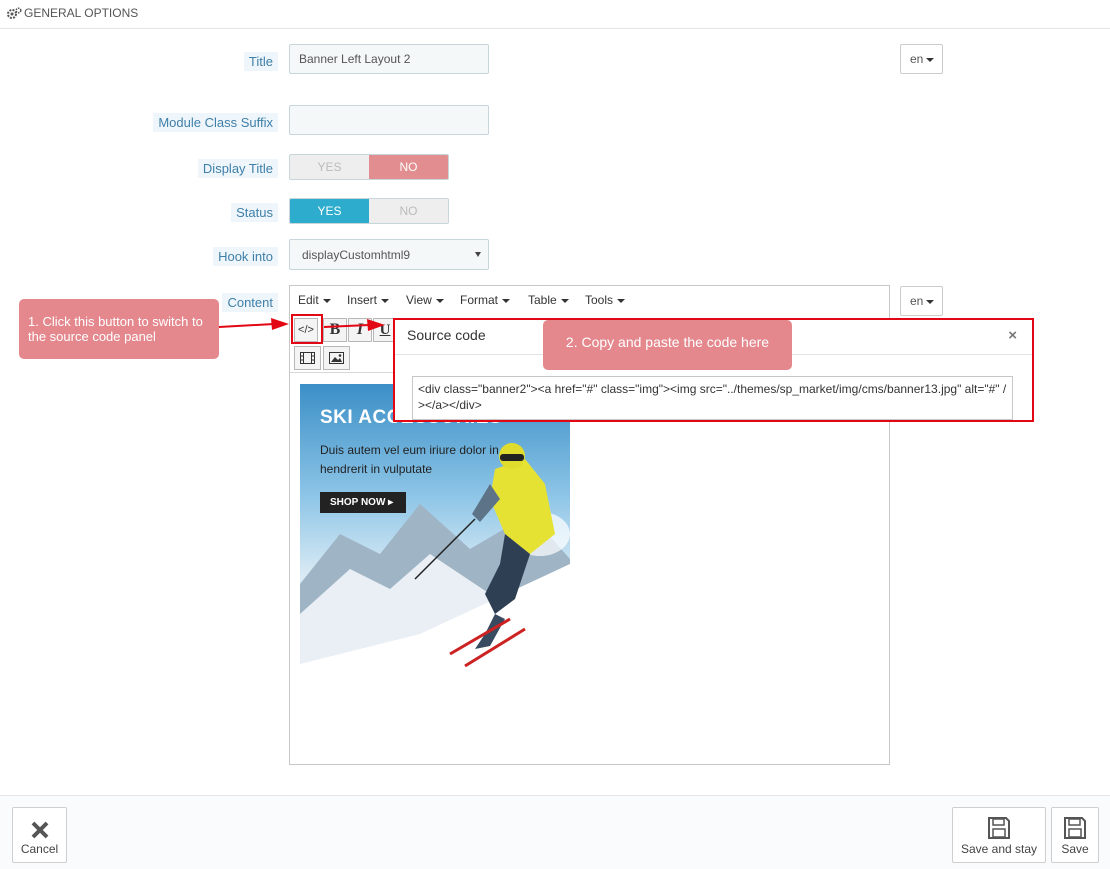 The height and width of the screenshot is (869, 1110). I want to click on status-label: Status, so click(254, 212).